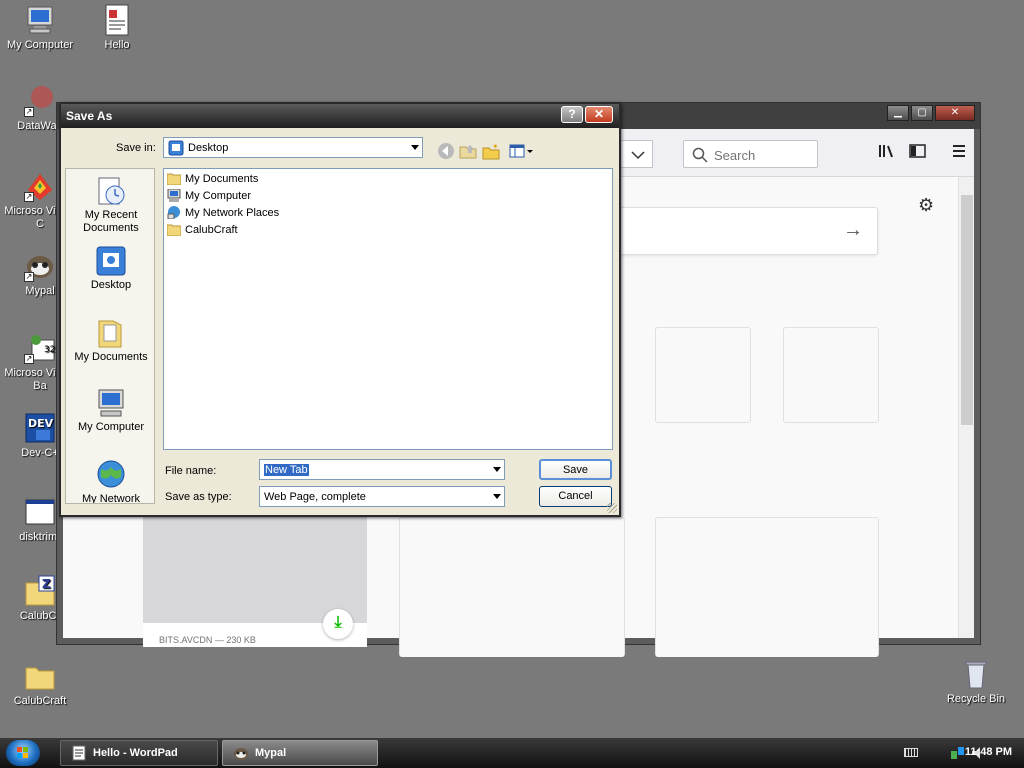  I want to click on place-label: Desktop, so click(111, 285).